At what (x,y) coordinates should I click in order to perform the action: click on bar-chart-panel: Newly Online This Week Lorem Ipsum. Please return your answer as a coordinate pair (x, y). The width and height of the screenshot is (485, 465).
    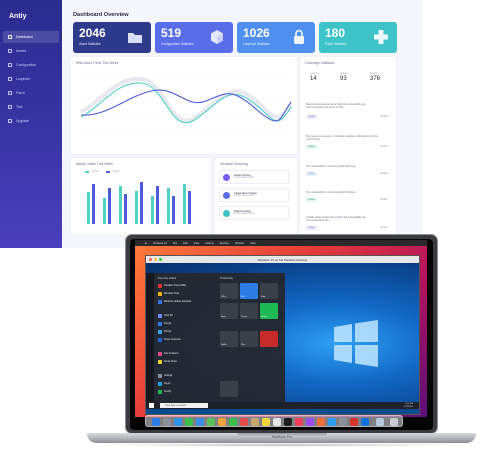
    Looking at the image, I should click on (141, 196).